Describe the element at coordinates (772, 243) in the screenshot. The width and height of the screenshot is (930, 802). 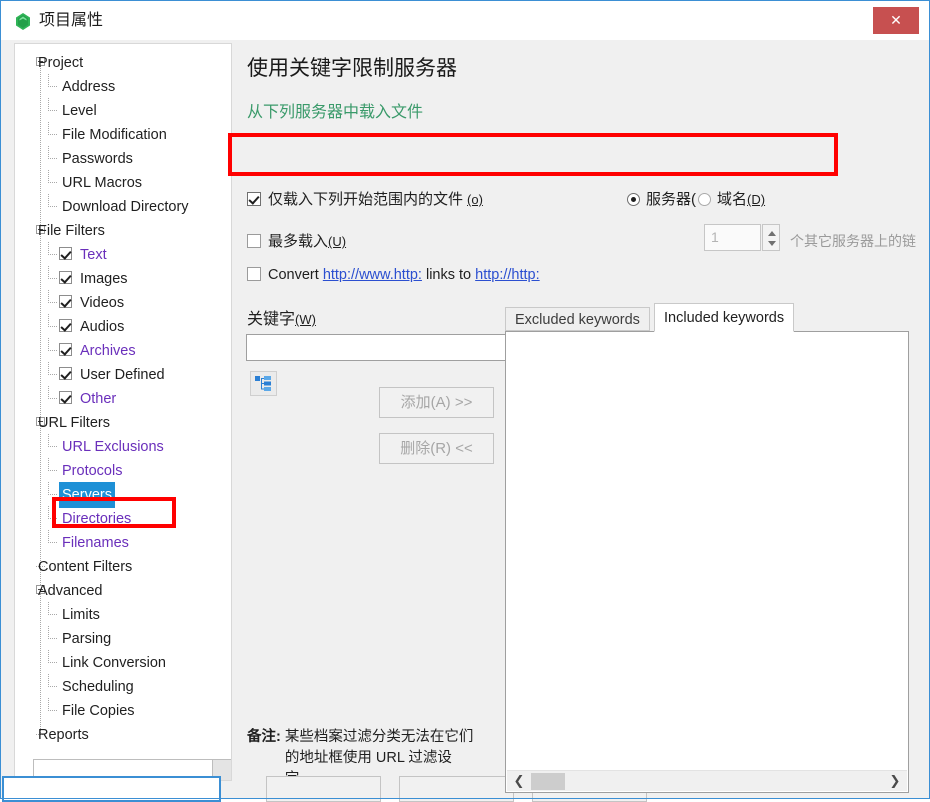
I see `stepper-down-icon` at that location.